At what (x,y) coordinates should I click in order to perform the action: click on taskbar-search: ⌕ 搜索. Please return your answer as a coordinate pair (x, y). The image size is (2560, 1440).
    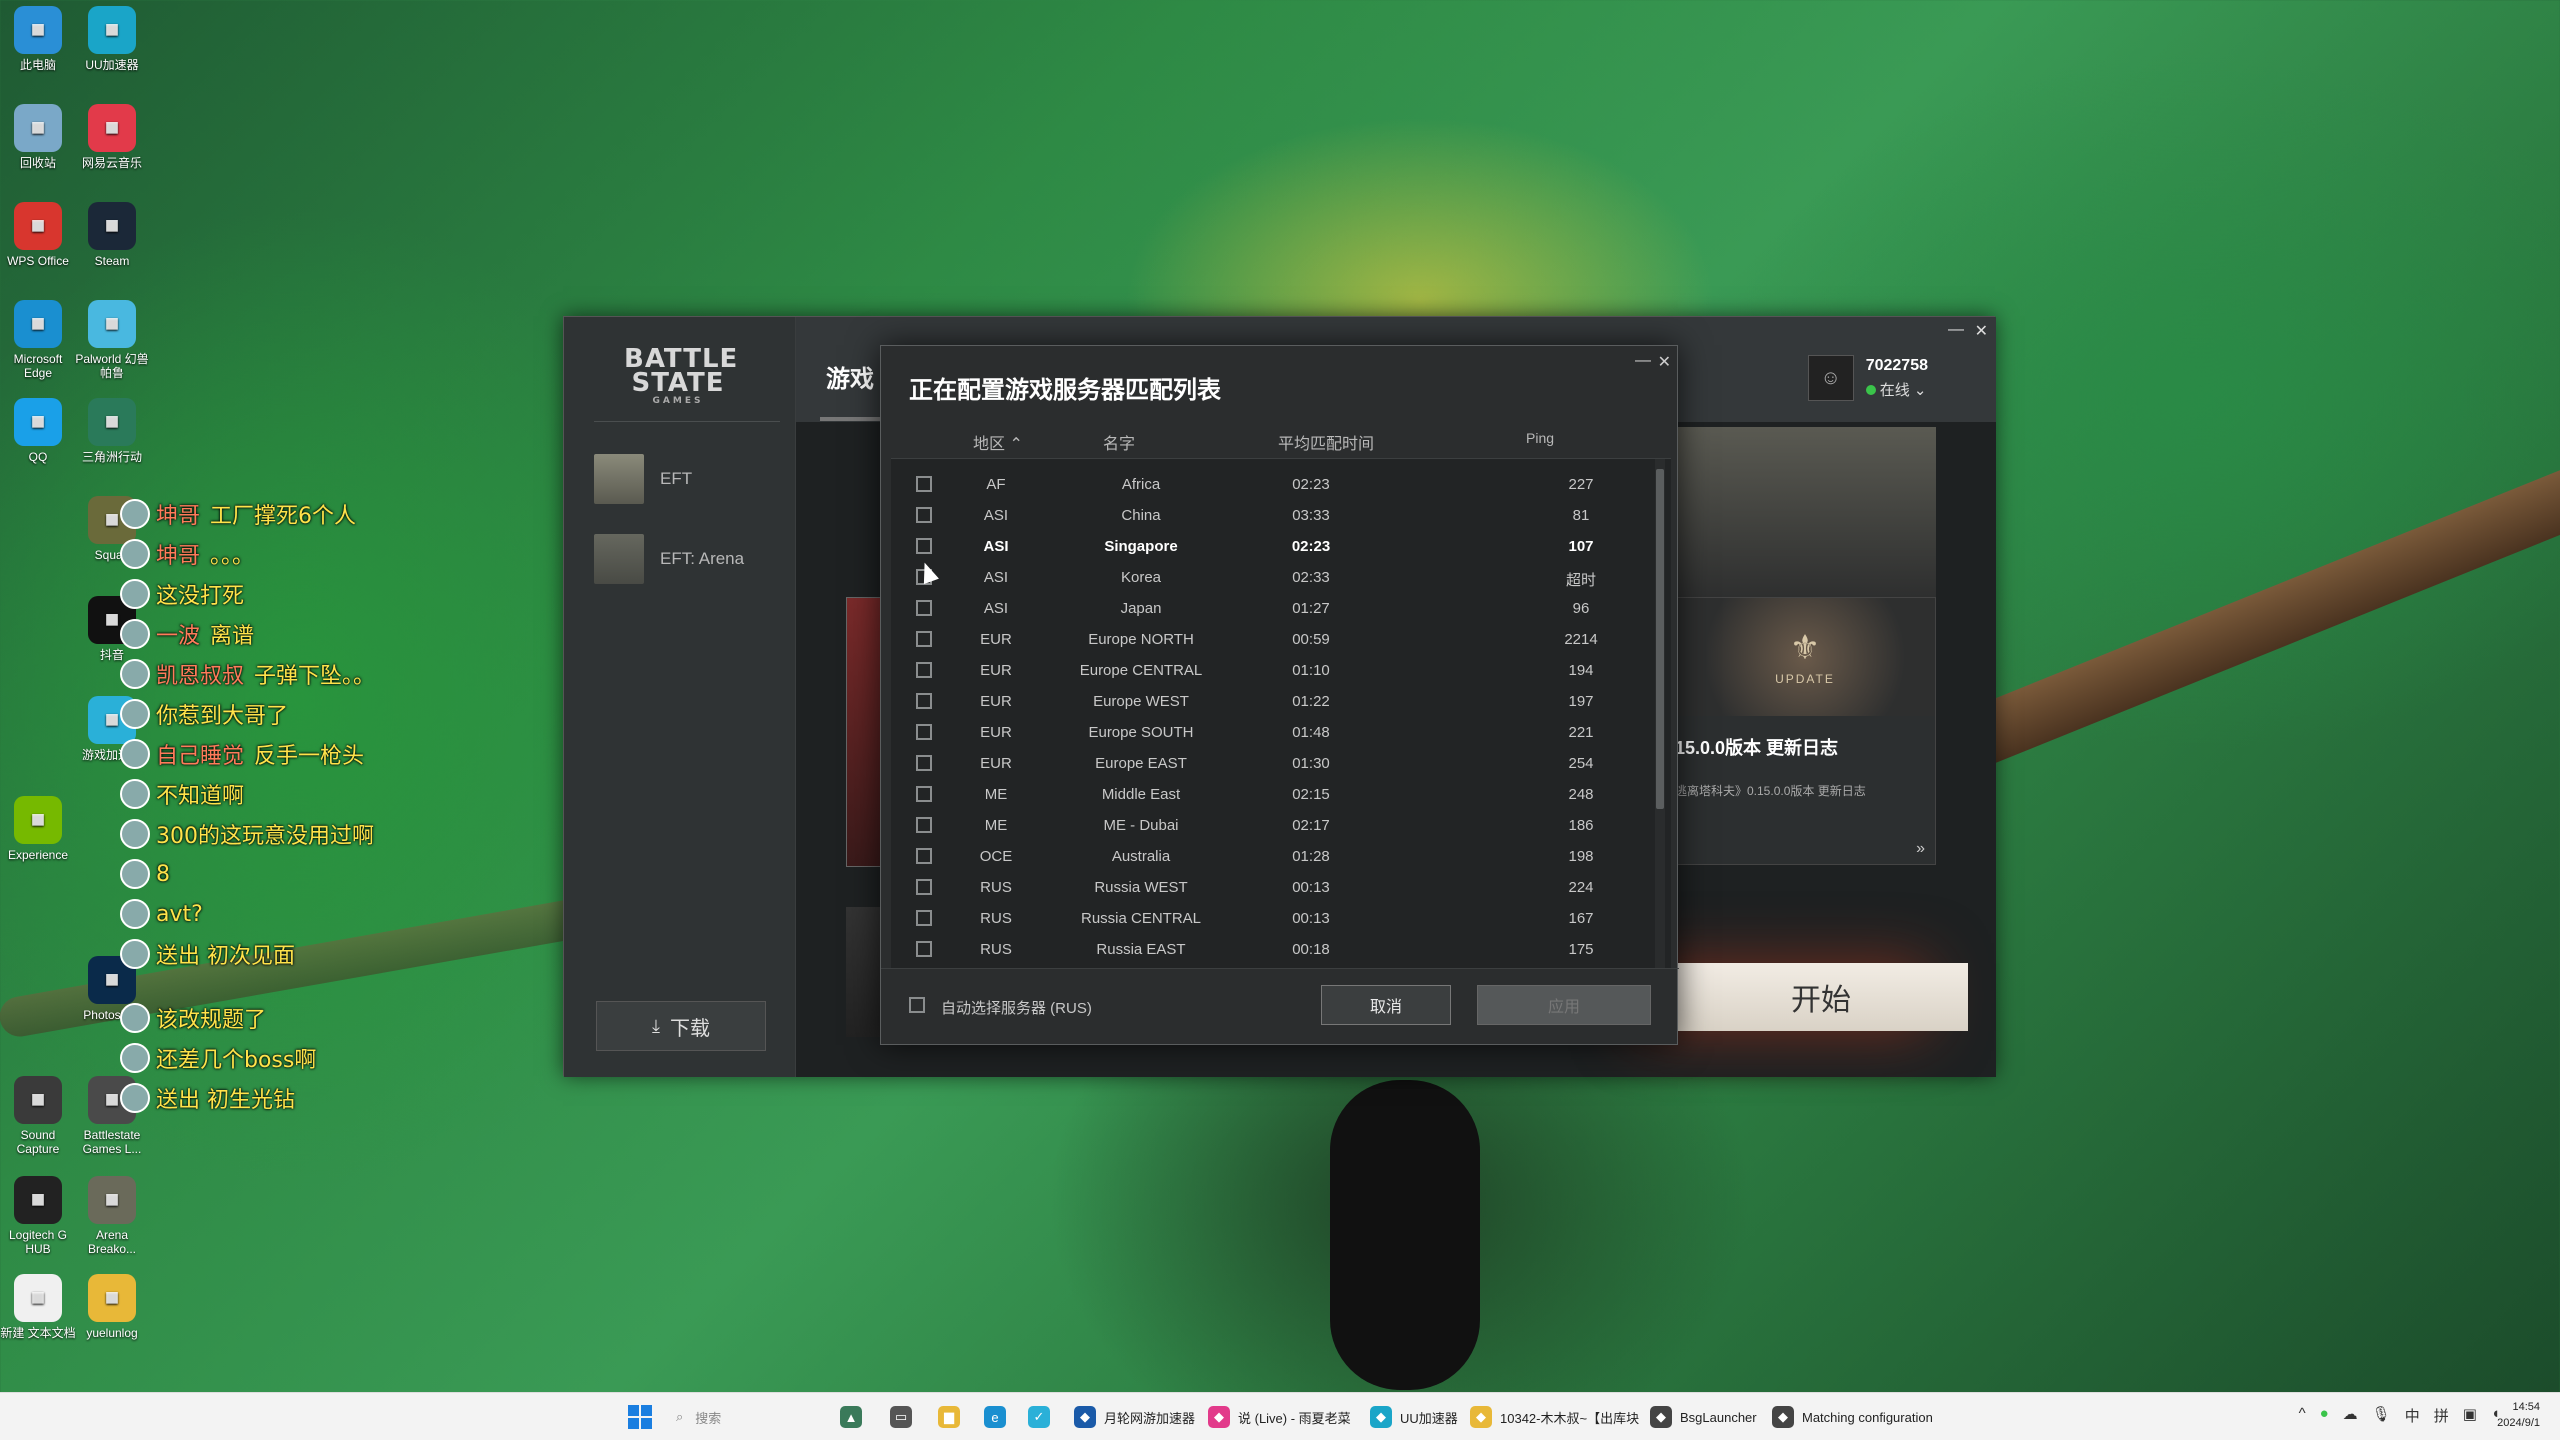
    Looking at the image, I should click on (751, 1417).